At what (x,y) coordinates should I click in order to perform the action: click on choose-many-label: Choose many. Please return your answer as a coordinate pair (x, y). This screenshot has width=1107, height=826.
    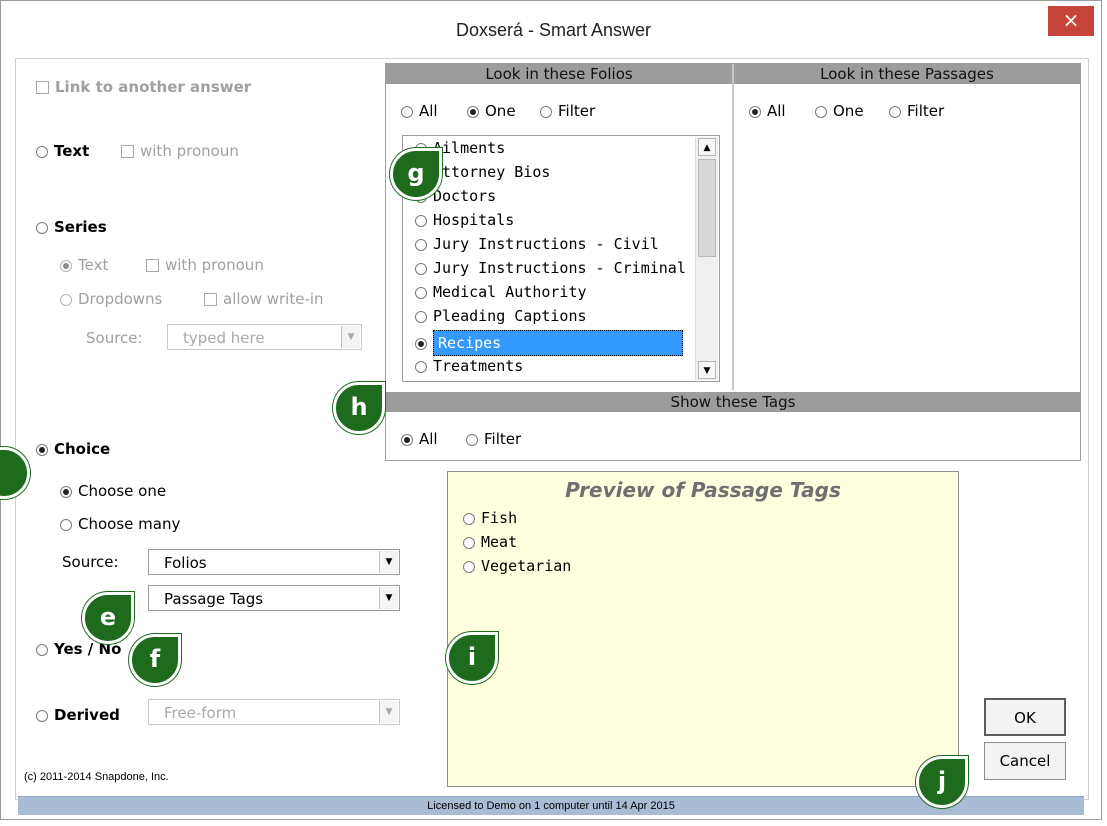
    Looking at the image, I should click on (129, 524).